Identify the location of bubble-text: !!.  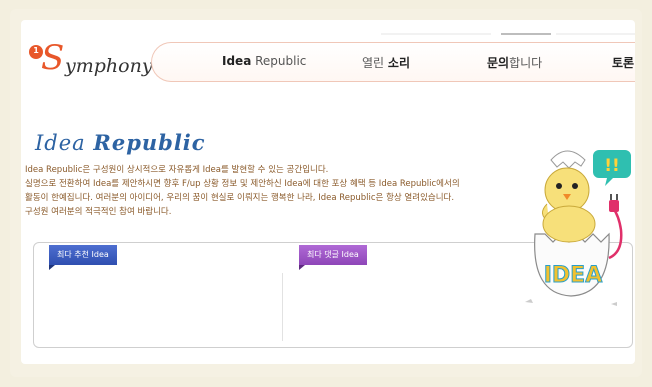
(612, 166).